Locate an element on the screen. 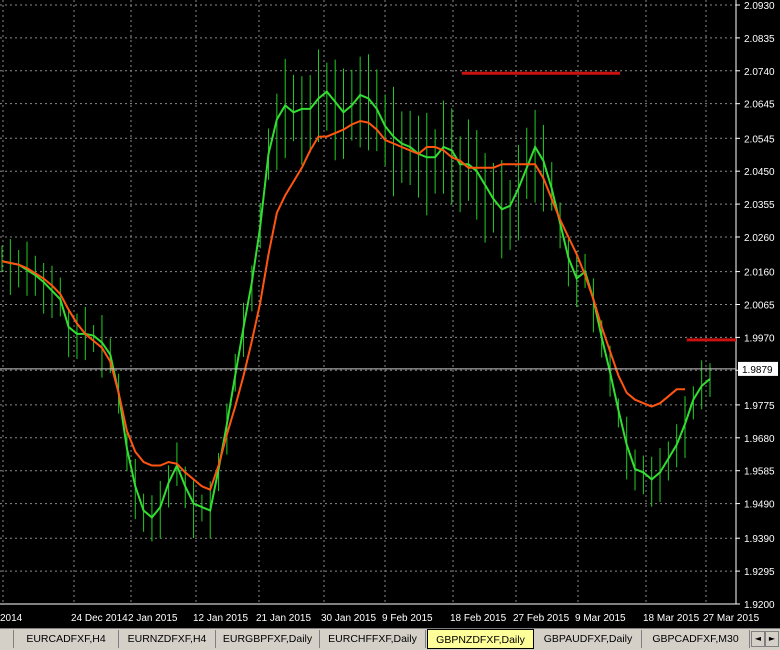 The width and height of the screenshot is (780, 650). y-tick-label: 1.9200 is located at coordinates (759, 605).